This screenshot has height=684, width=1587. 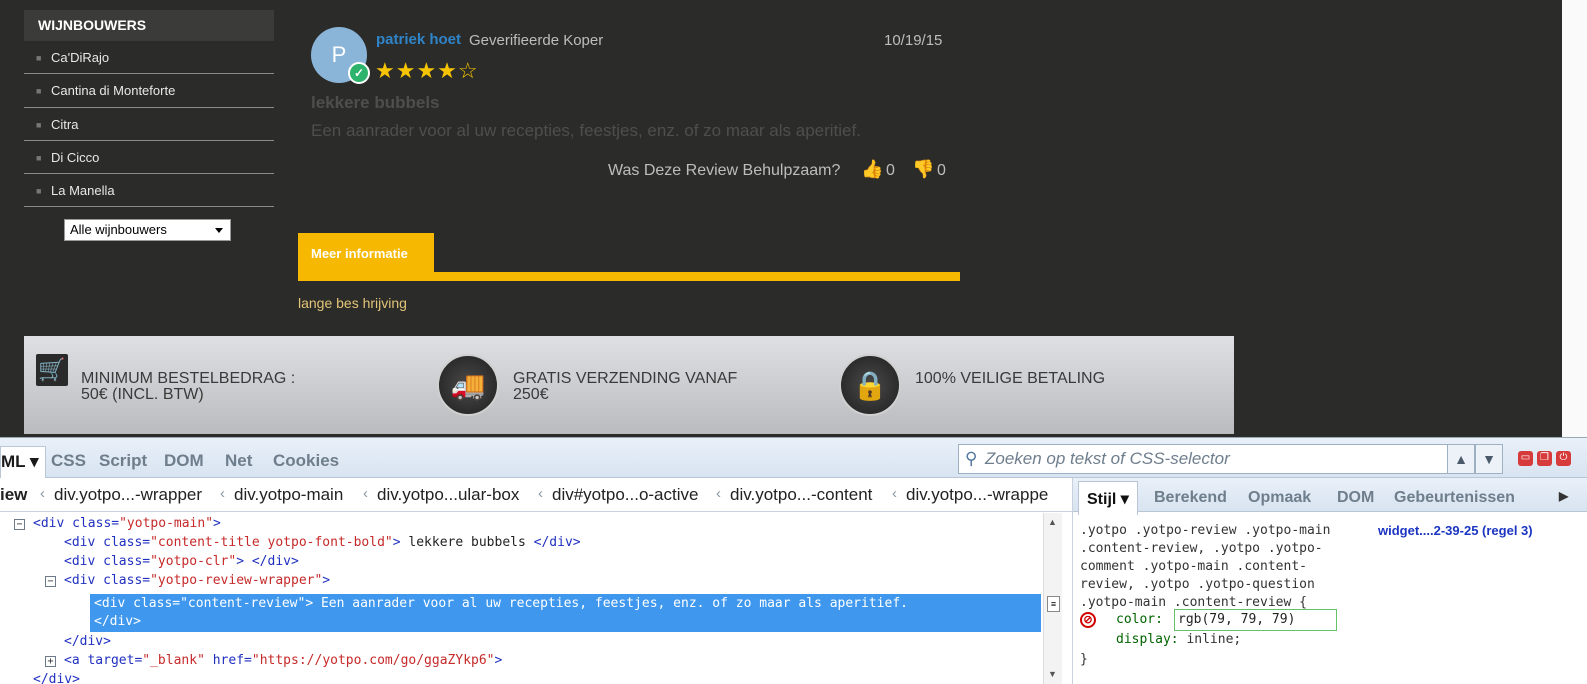 What do you see at coordinates (128, 495) in the screenshot?
I see `breadcrumb-item: div.yotpo...-wrapper` at bounding box center [128, 495].